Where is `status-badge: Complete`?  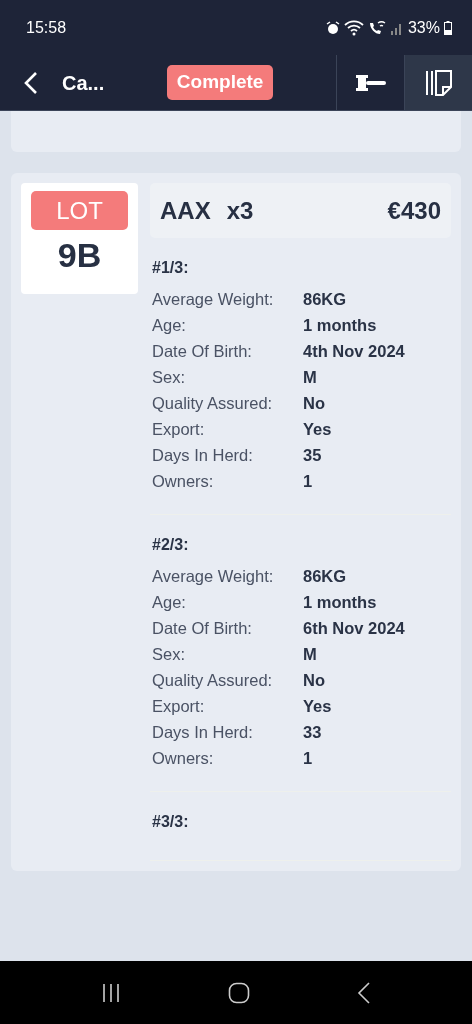 status-badge: Complete is located at coordinates (220, 82).